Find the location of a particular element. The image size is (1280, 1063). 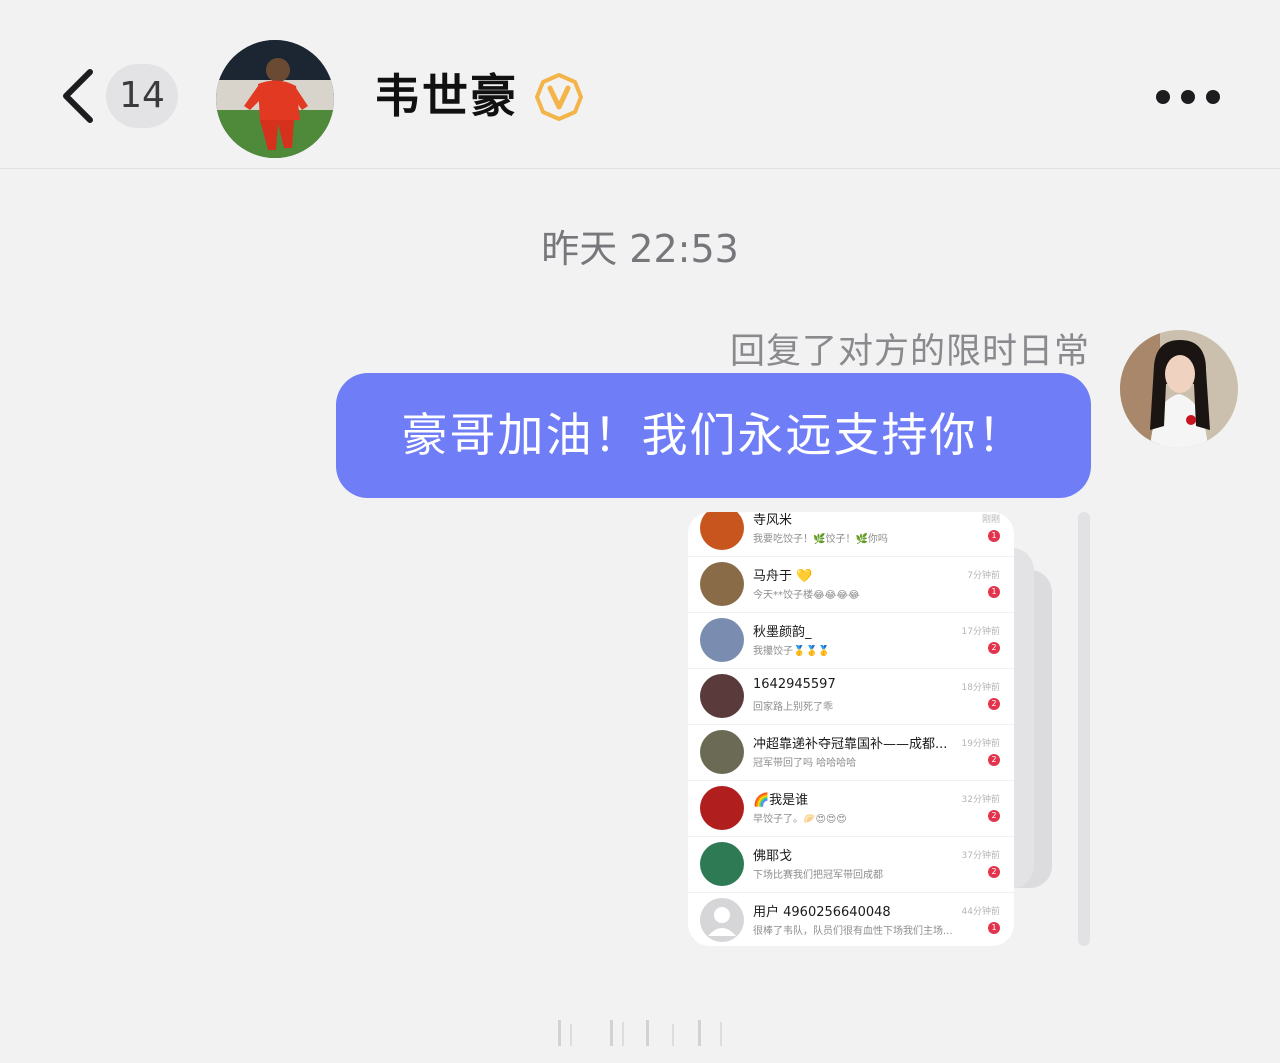

list-item-message: 我要吃饺子！🌿饺子！🌿你吗 is located at coordinates (820, 539).